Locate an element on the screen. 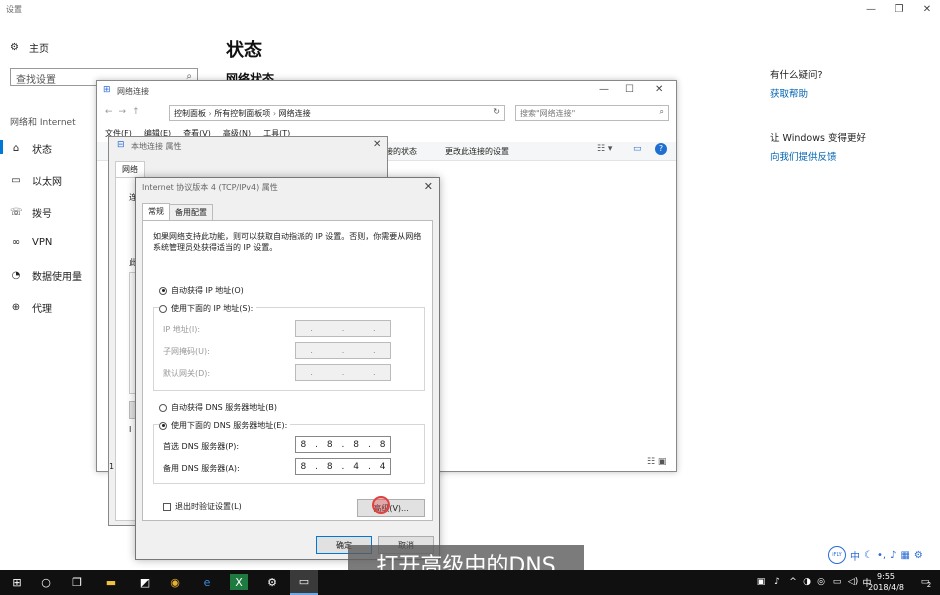 This screenshot has height=595, width=940. preview-pane-icon: ▭ is located at coordinates (637, 149).